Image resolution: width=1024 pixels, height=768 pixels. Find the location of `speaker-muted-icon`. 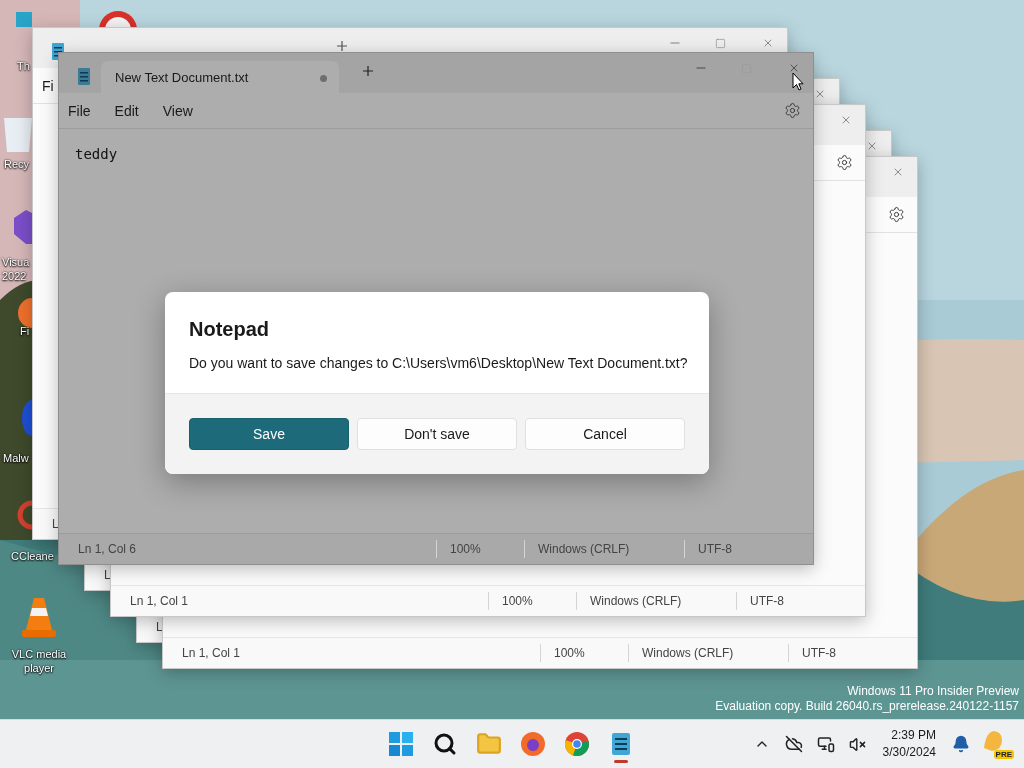

speaker-muted-icon is located at coordinates (858, 744).